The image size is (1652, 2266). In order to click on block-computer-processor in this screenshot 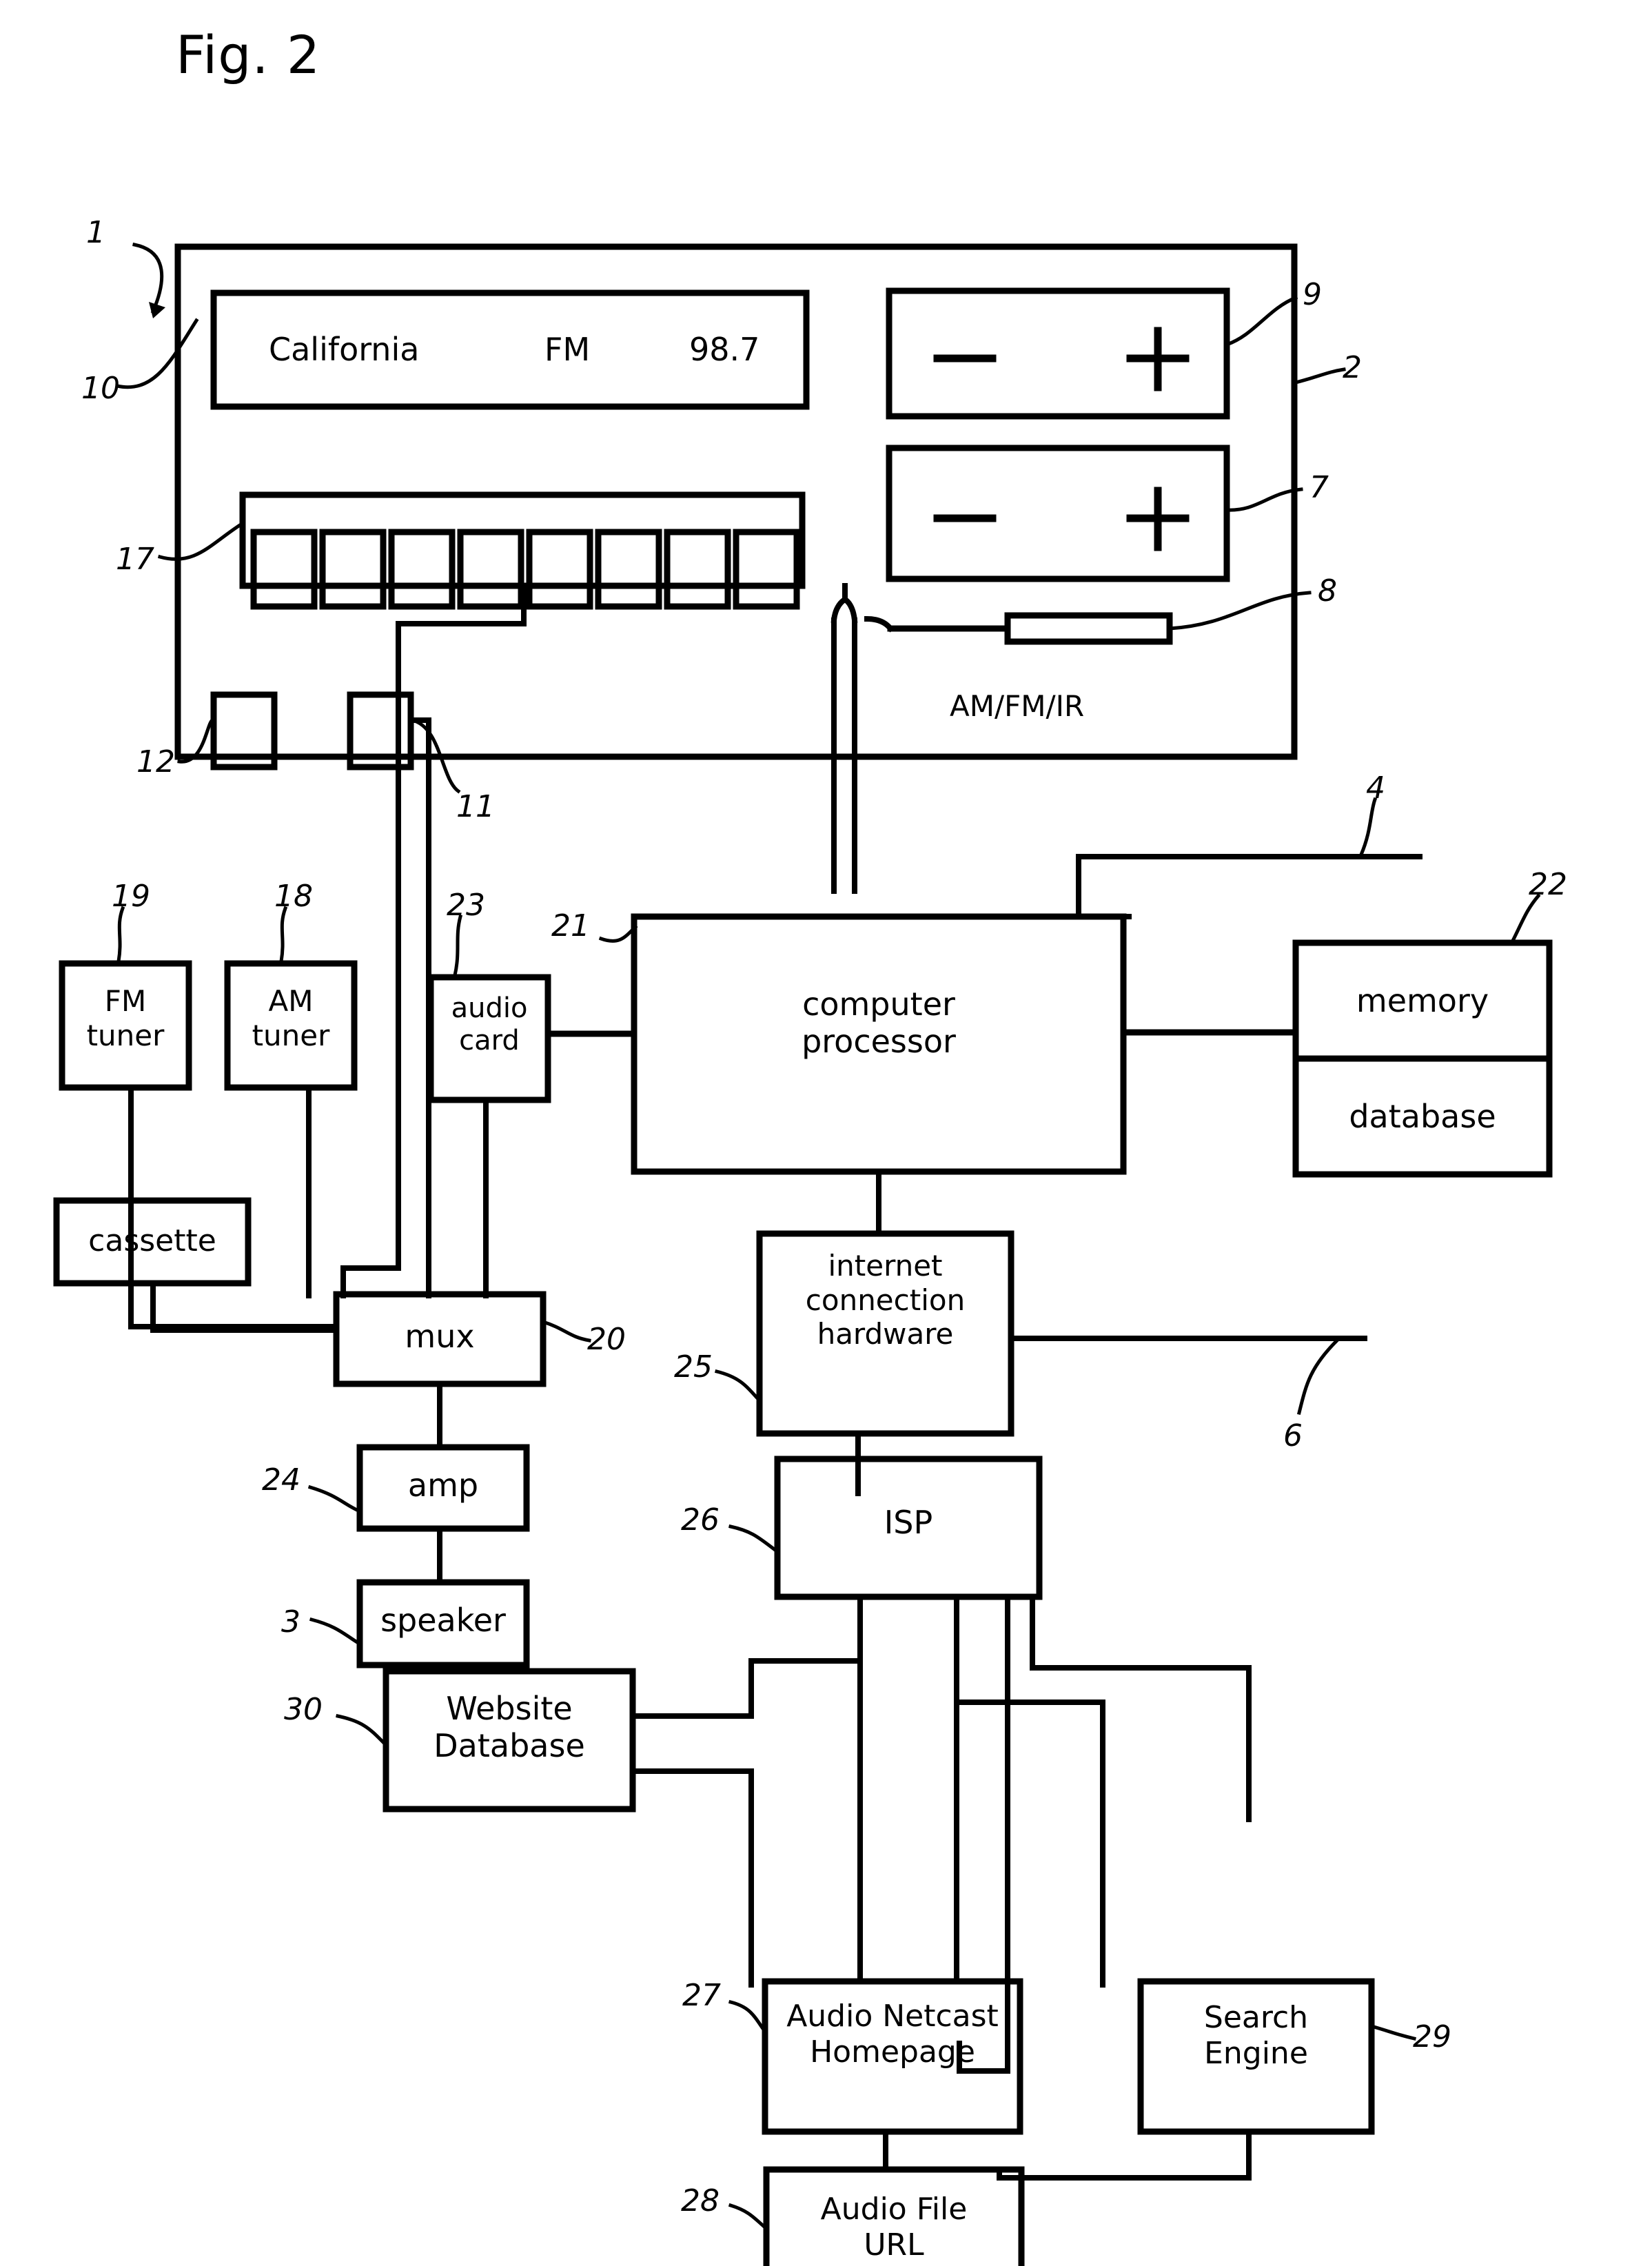, I will do `click(879, 1044)`.